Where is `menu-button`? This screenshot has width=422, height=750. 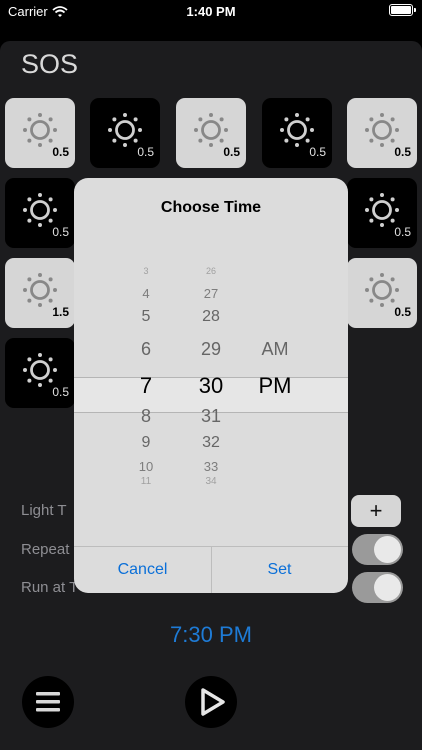
menu-button is located at coordinates (48, 702).